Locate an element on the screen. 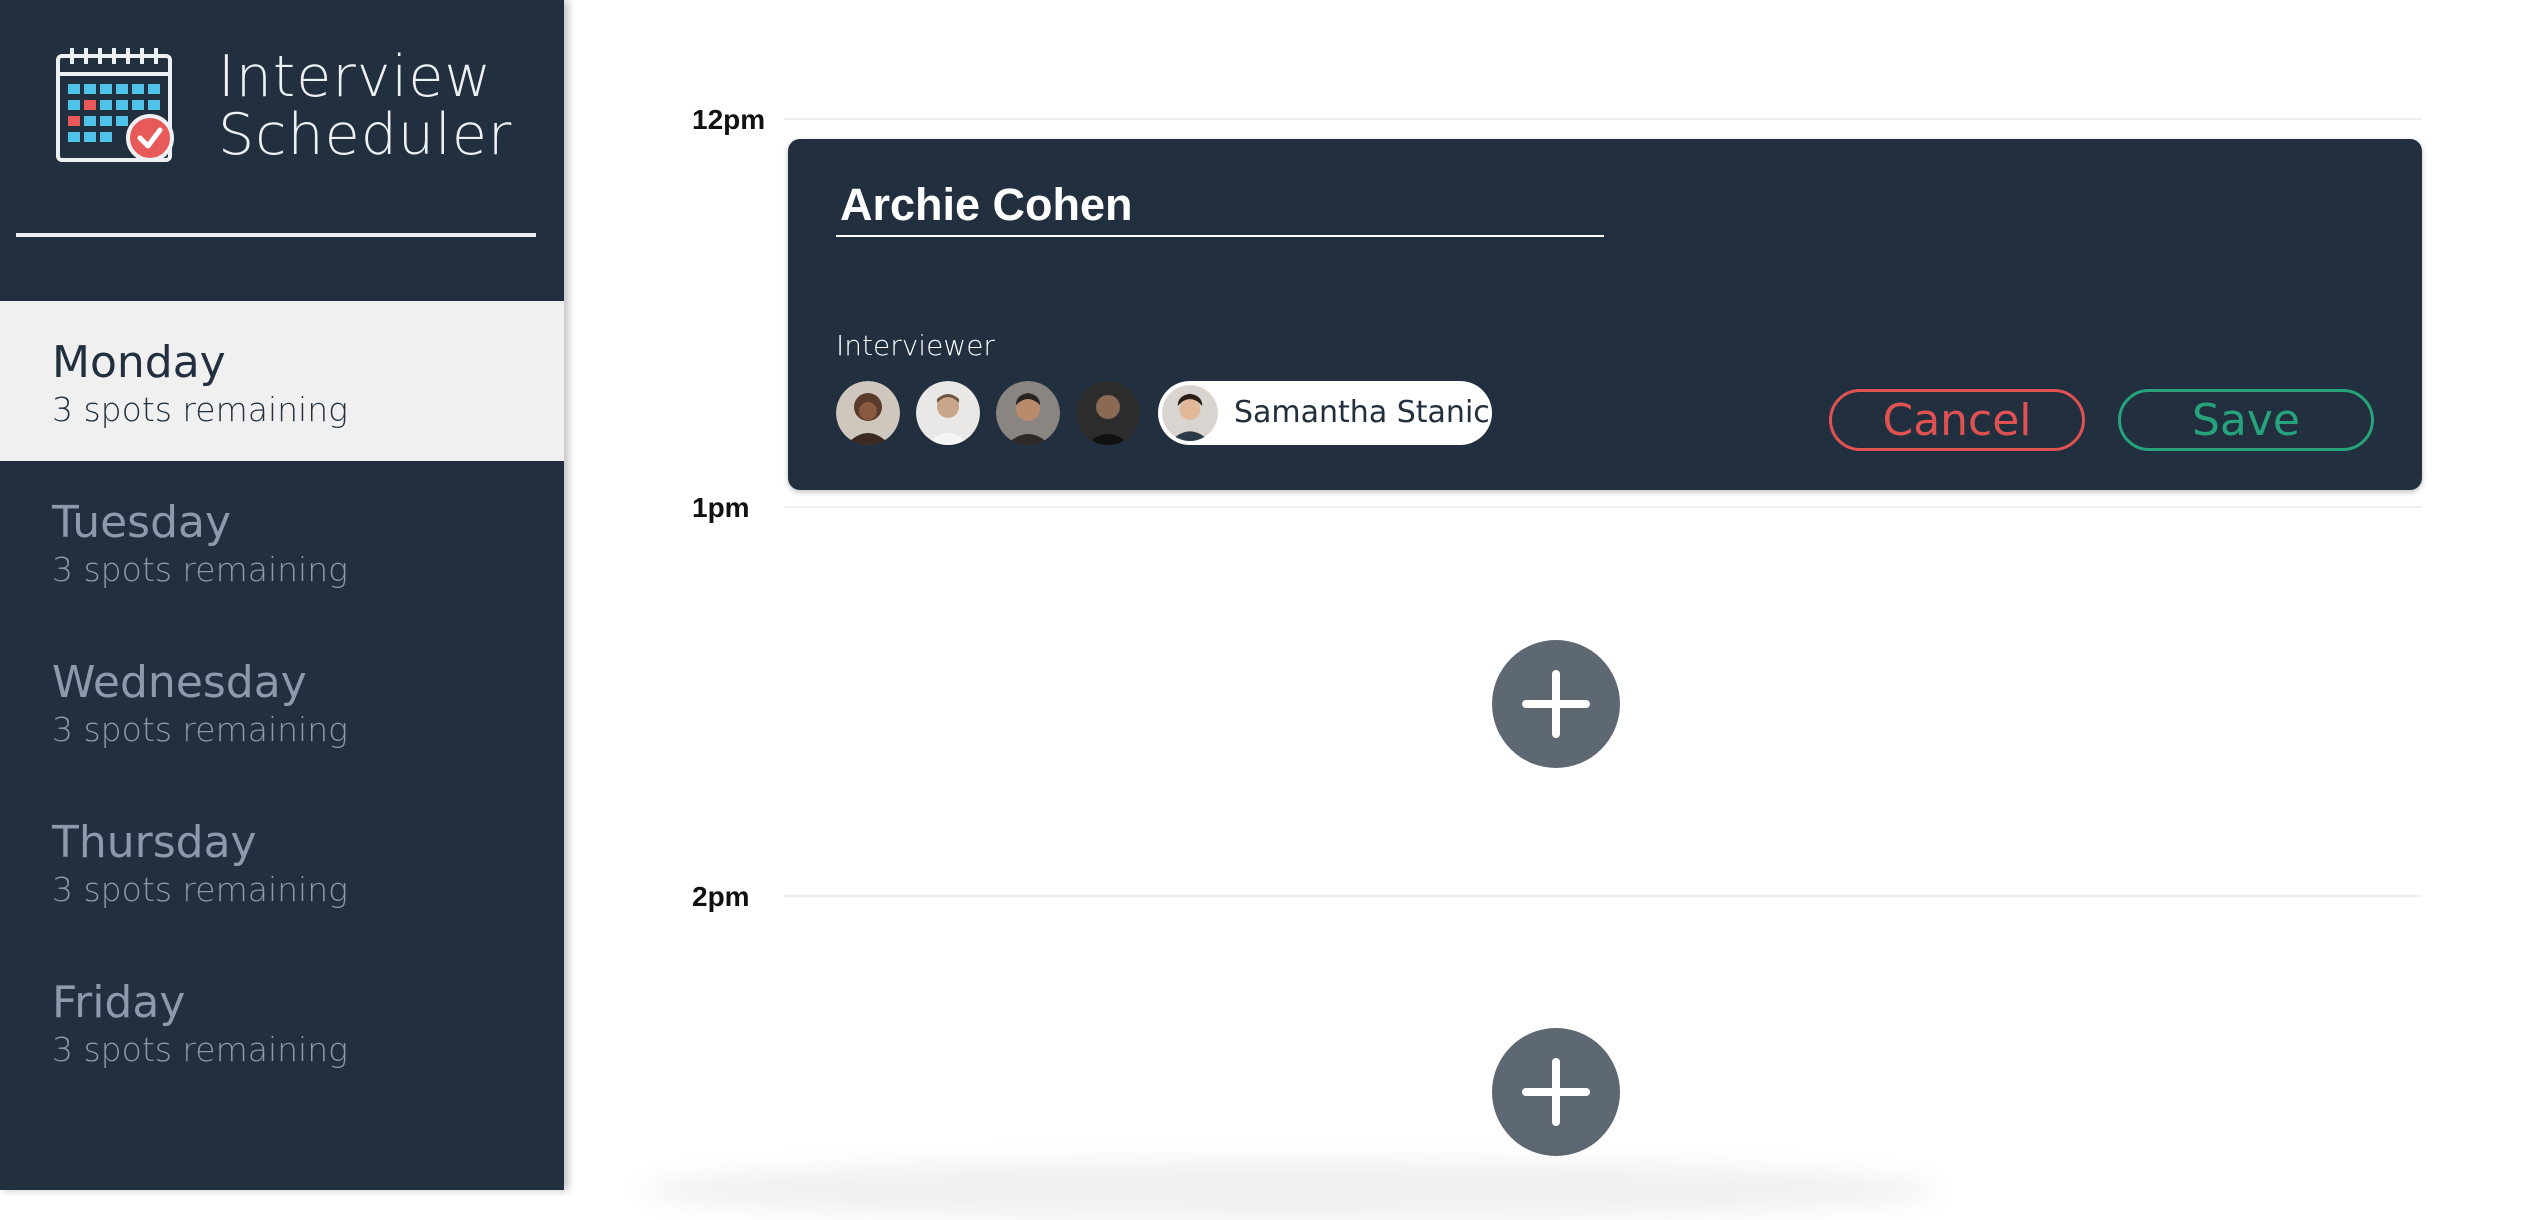 This screenshot has height=1220, width=2534. calendar-check-icon is located at coordinates (114, 106).